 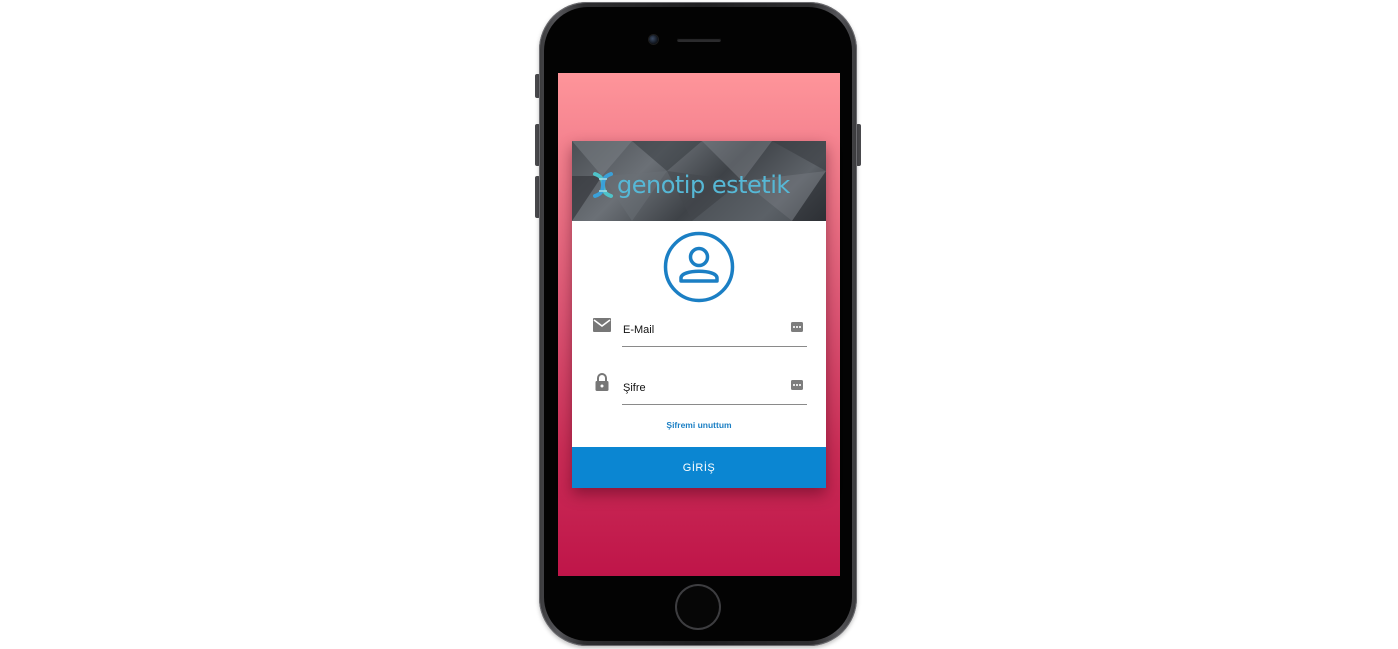 I want to click on brand-banner: genotip estetik, so click(x=699, y=181).